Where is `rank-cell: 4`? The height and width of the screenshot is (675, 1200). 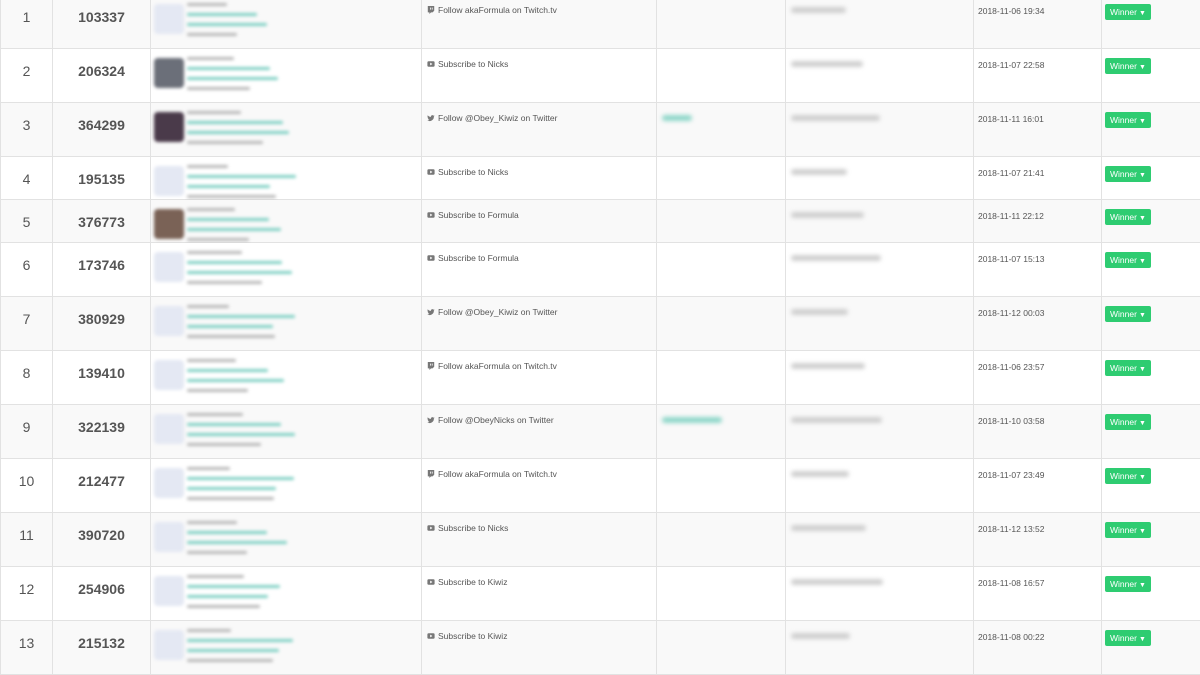
rank-cell: 4 is located at coordinates (27, 178).